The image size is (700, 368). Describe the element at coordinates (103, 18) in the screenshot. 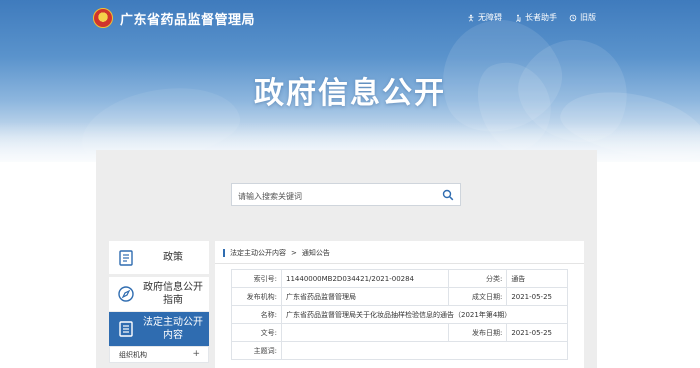

I see `national-emblem-icon` at that location.